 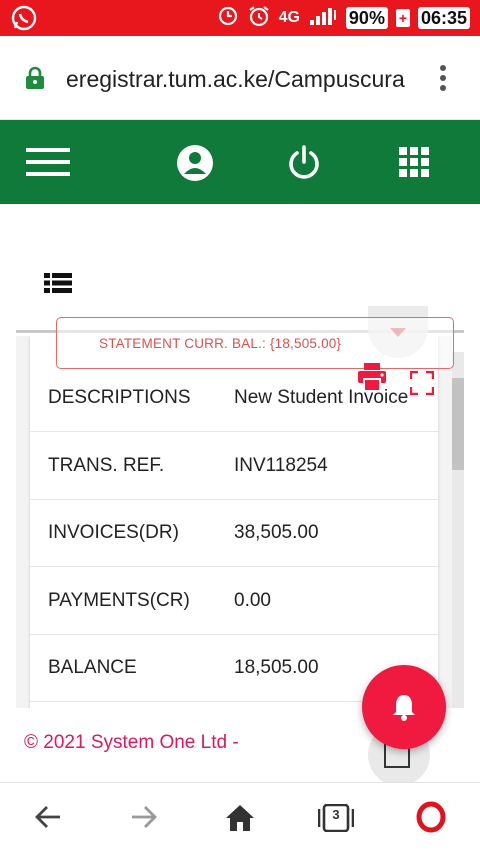 I want to click on tabs-button: 3, so click(x=336, y=818).